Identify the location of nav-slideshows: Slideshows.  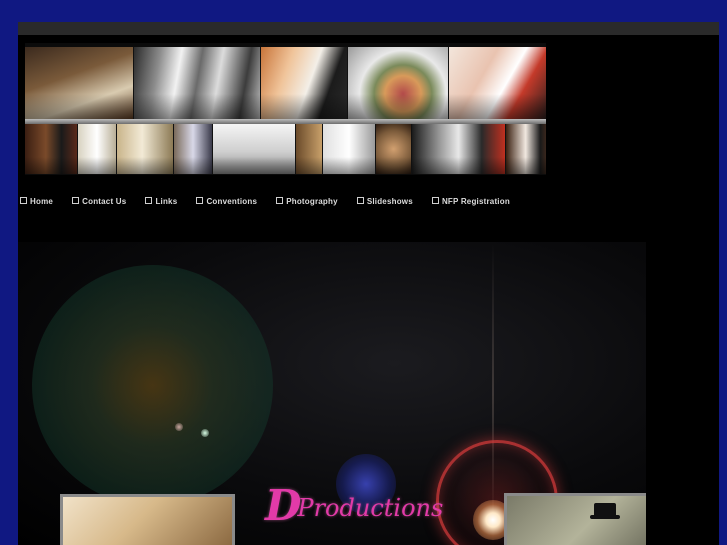
(384, 201).